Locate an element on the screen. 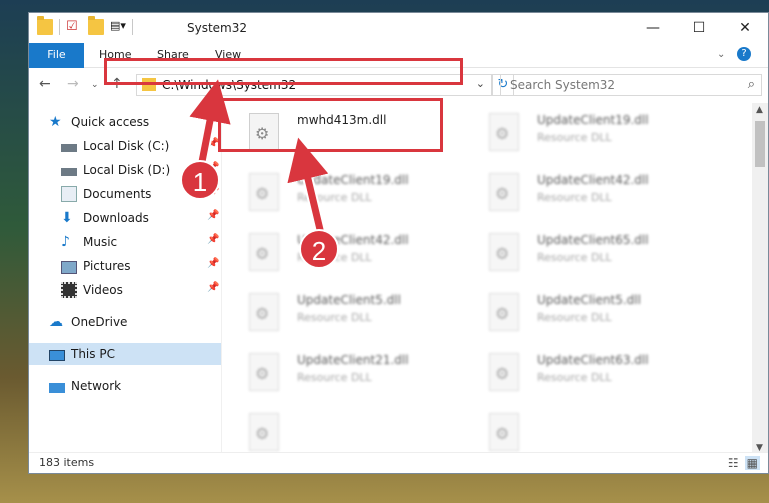 Image resolution: width=769 pixels, height=503 pixels. sidebar-item-documents: Documents is located at coordinates (106, 194).